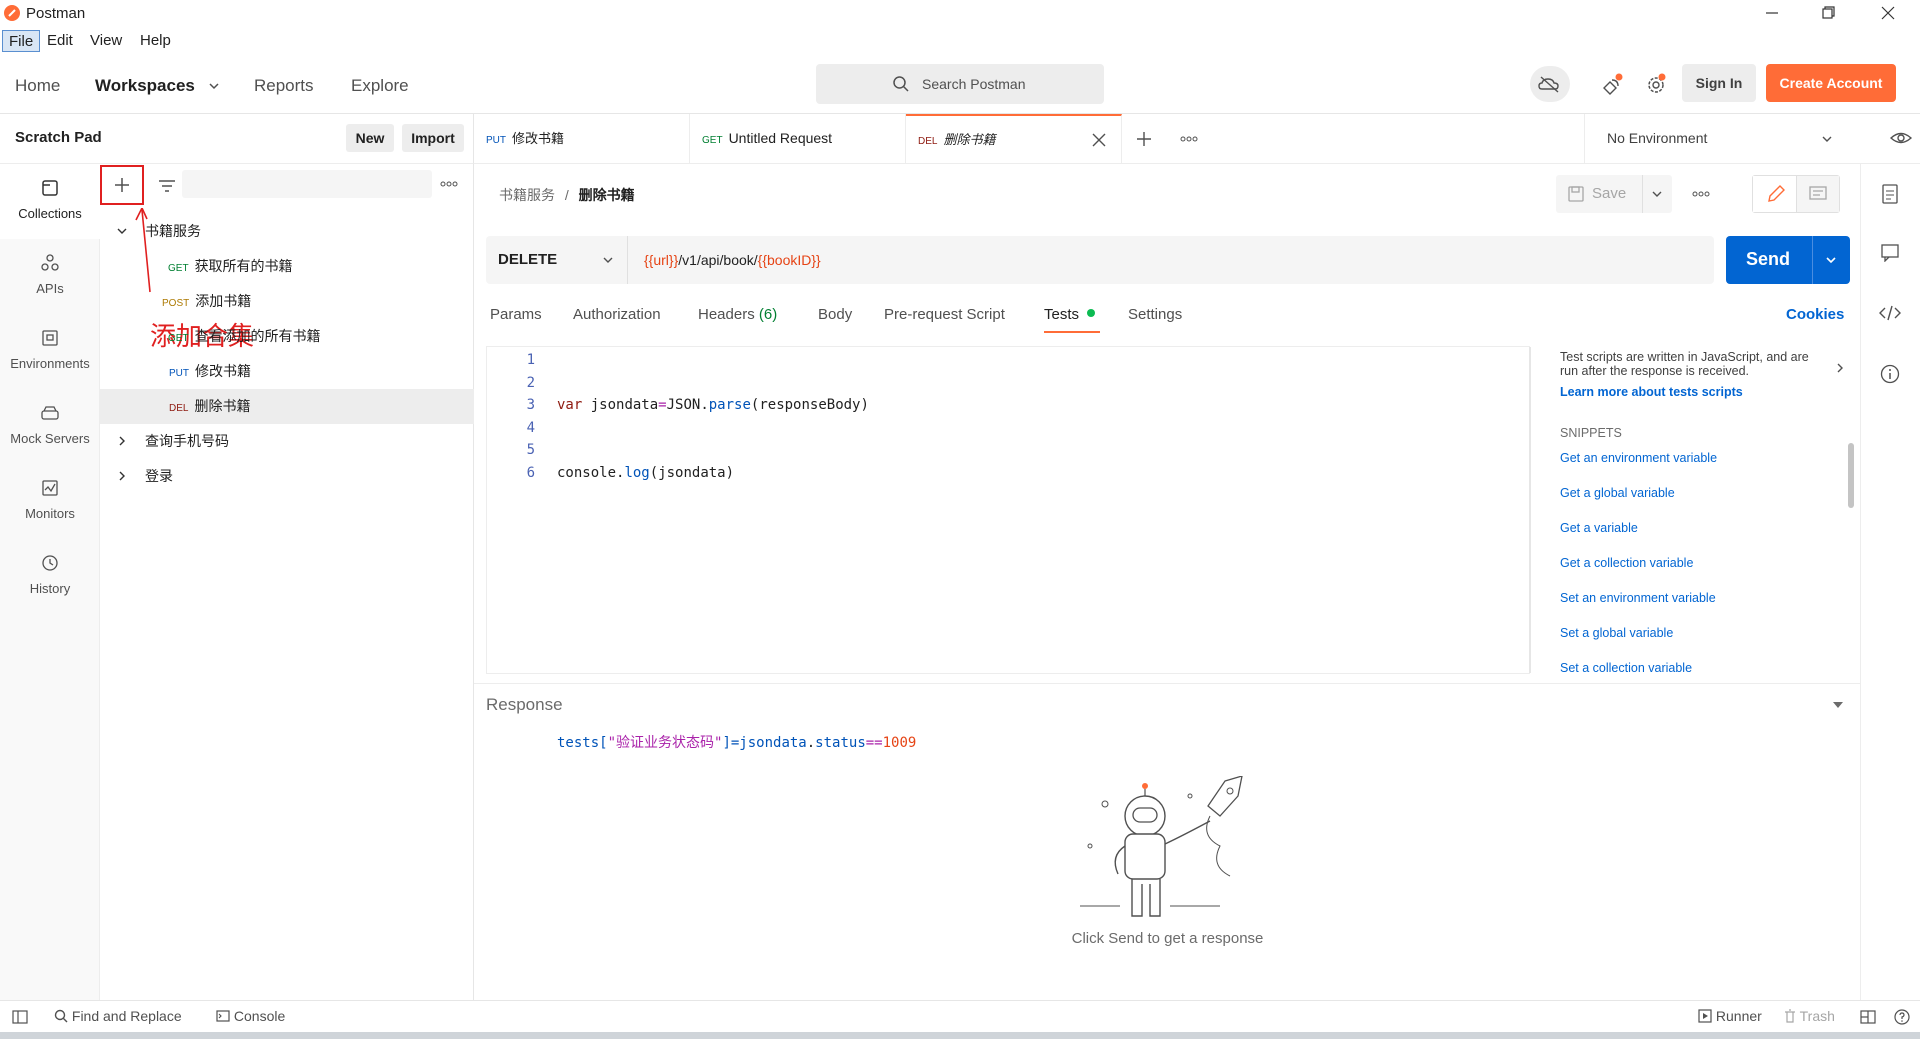 The height and width of the screenshot is (1039, 1920). Describe the element at coordinates (50, 201) in the screenshot. I see `sidebar-item-collections: Collections` at that location.